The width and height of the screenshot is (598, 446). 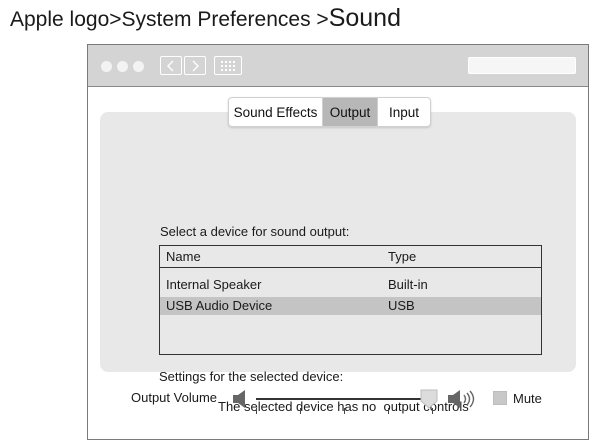 I want to click on column-header-name: Name, so click(x=183, y=256).